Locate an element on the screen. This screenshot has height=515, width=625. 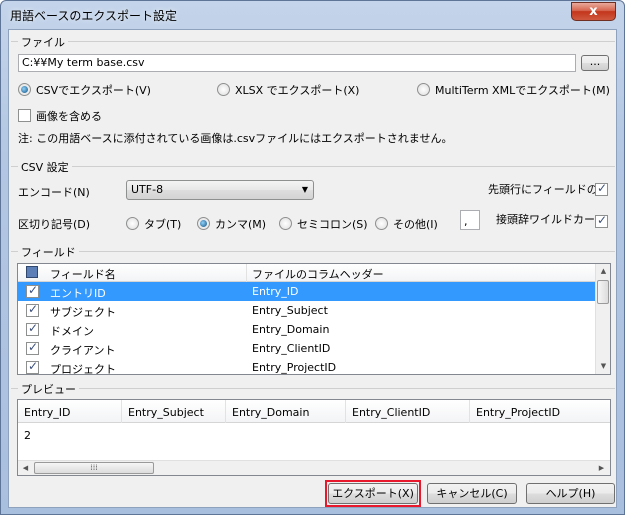
delimiter-other-label: その他(I) is located at coordinates (415, 224).